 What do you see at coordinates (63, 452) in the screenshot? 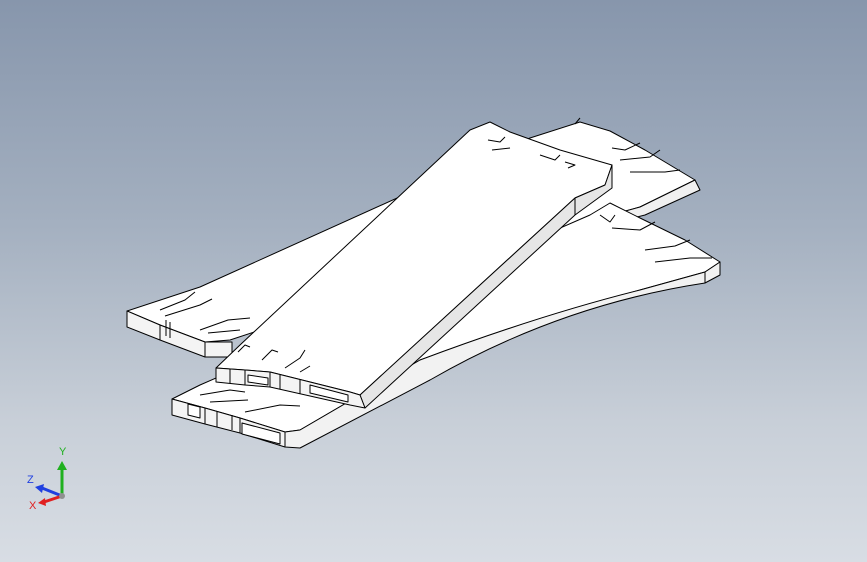
I see `y-axis-label: Y` at bounding box center [63, 452].